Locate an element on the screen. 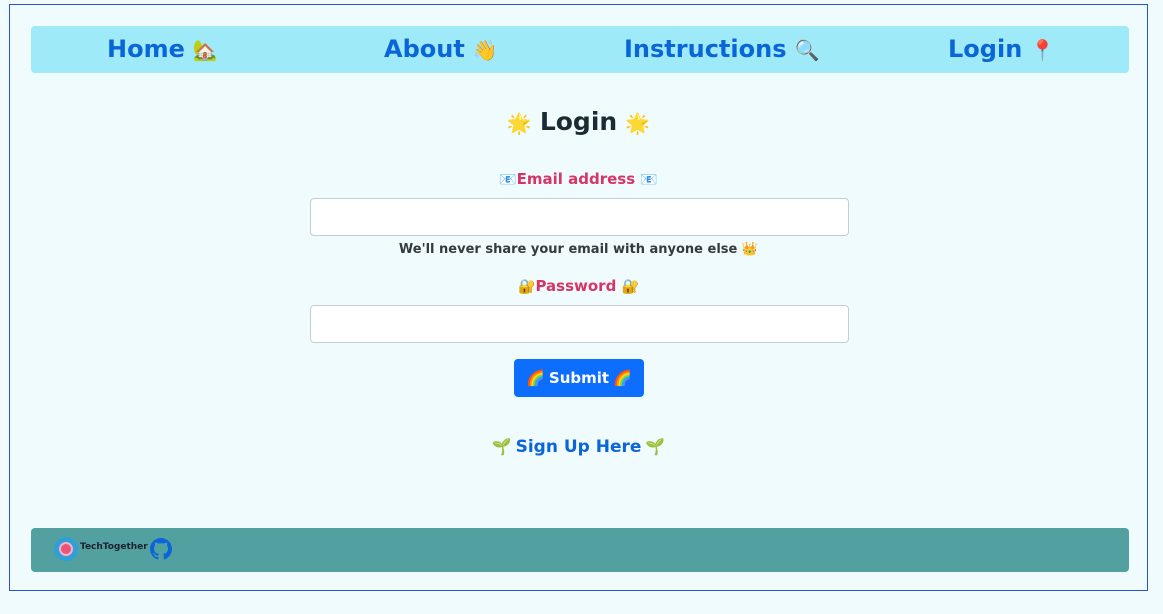  submit-button: 🌈 Submit 🌈 is located at coordinates (579, 378).